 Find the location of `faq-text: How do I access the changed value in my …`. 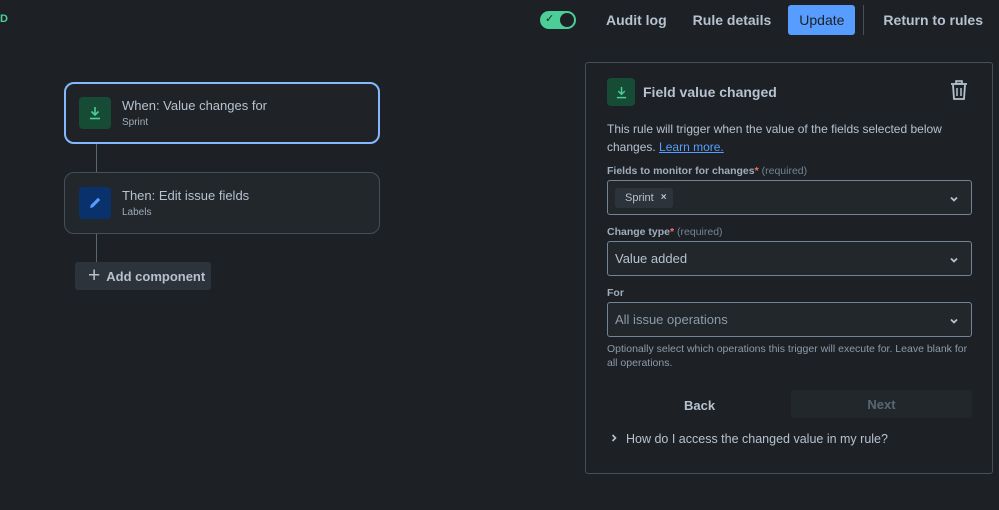

faq-text: How do I access the changed value in my … is located at coordinates (757, 439).